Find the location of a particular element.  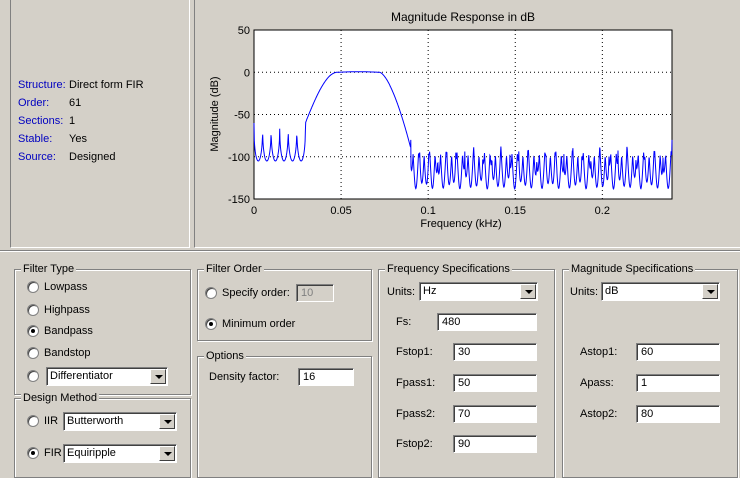

fs-label: Fs: is located at coordinates (404, 322).